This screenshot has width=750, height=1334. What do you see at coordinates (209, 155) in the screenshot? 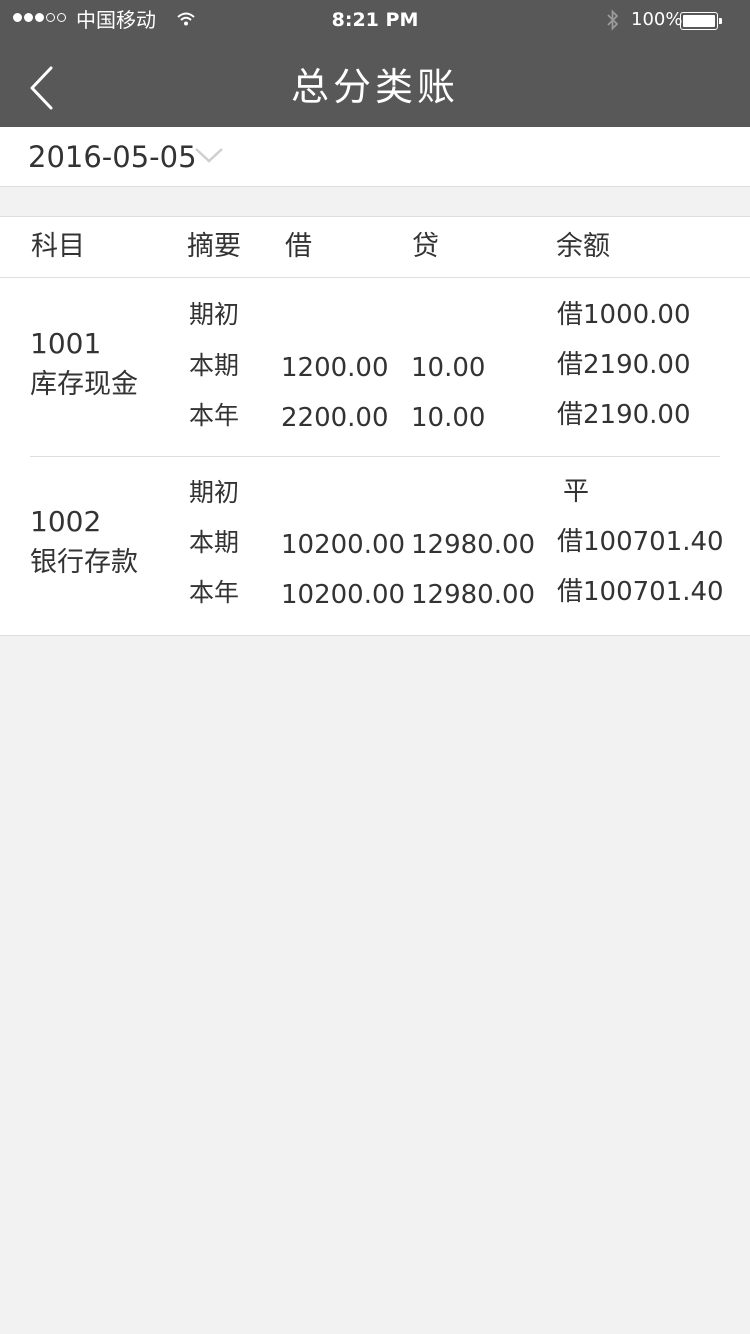
I see `chevron-down-icon` at bounding box center [209, 155].